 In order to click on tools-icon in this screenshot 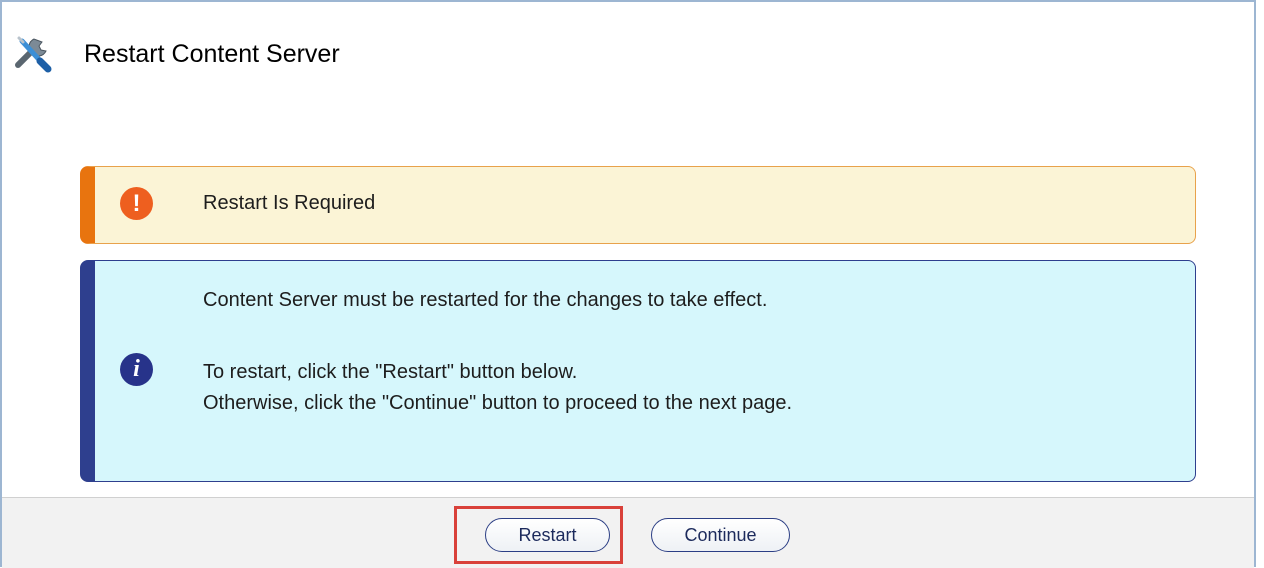, I will do `click(33, 54)`.